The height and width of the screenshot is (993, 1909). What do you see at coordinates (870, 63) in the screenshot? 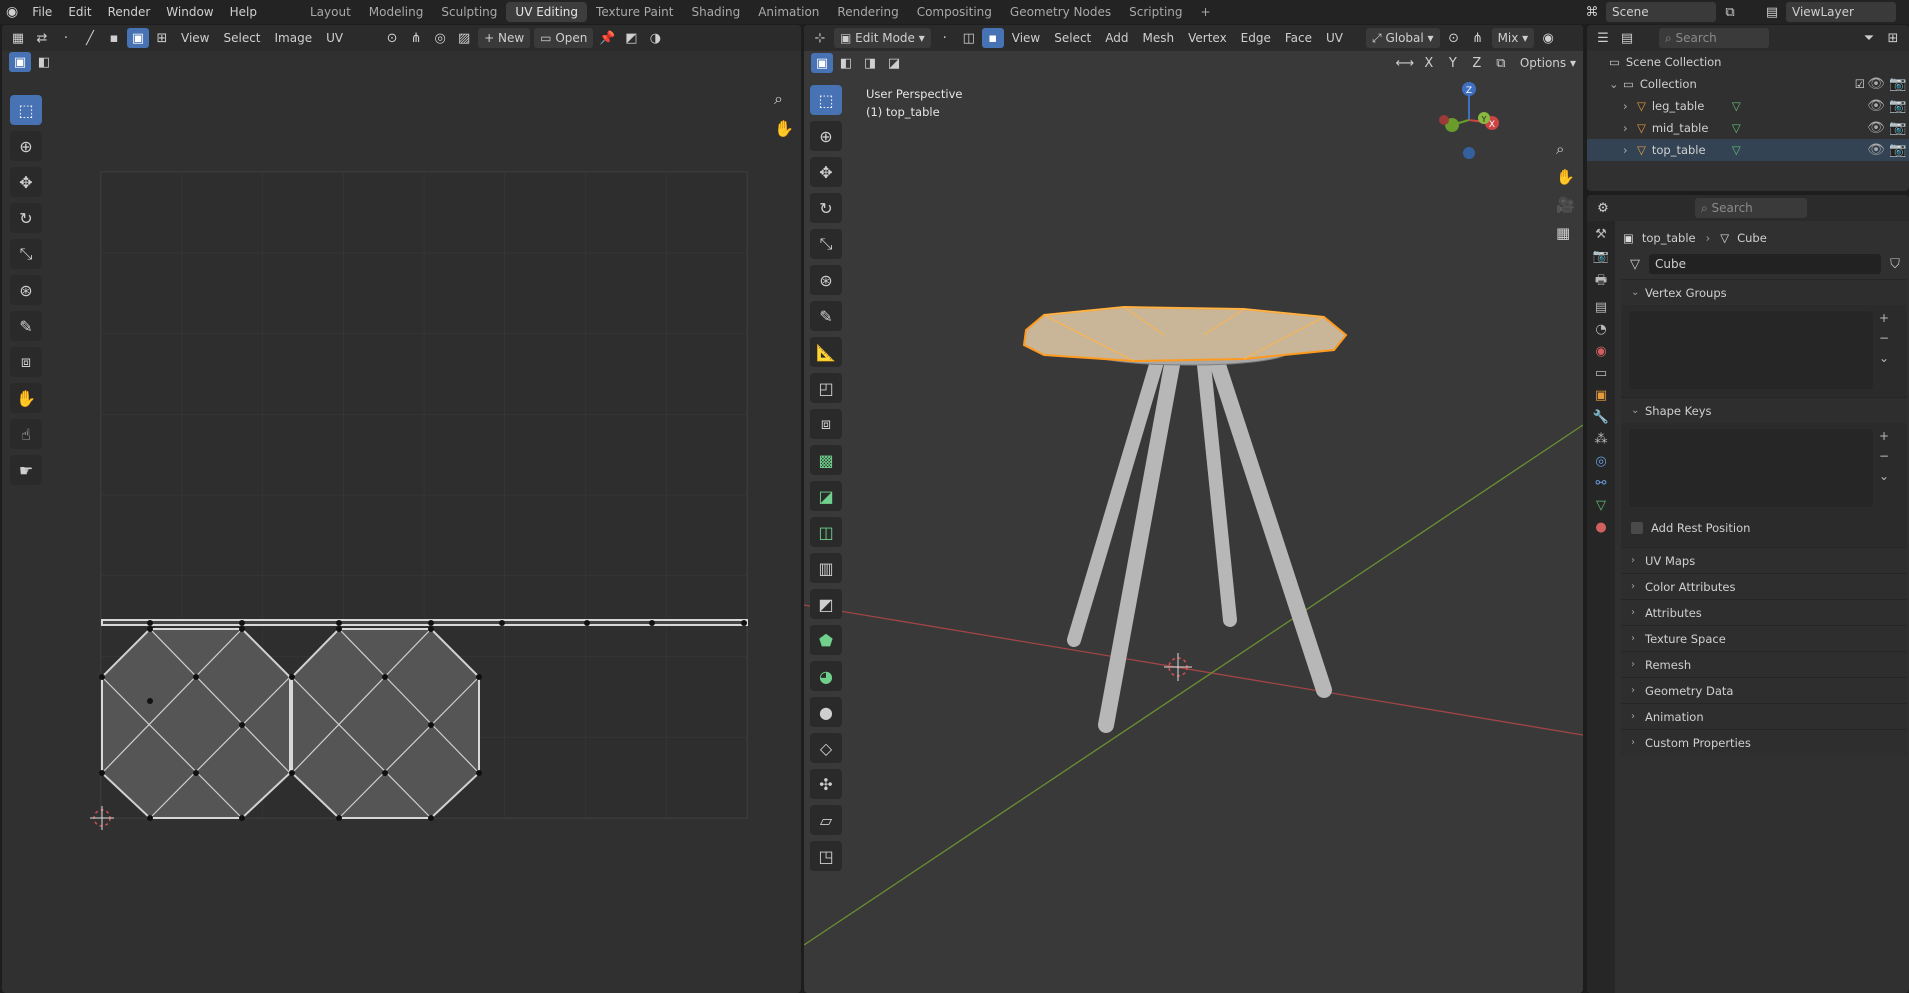
I see `vp-select-subtract-icon: ◨` at bounding box center [870, 63].